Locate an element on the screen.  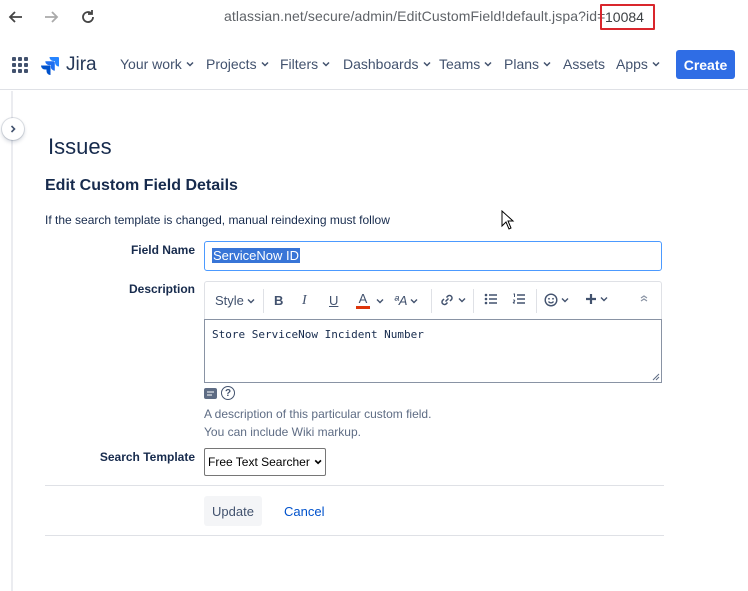
wiki-markup-tools: ? is located at coordinates (219, 393).